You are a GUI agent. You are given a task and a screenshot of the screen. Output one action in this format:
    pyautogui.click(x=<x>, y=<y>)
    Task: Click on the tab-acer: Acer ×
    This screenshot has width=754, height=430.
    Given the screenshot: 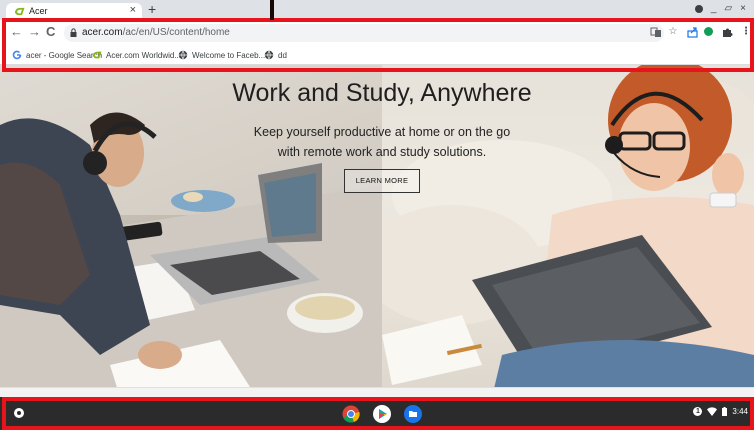 What is the action you would take?
    pyautogui.click(x=74, y=11)
    